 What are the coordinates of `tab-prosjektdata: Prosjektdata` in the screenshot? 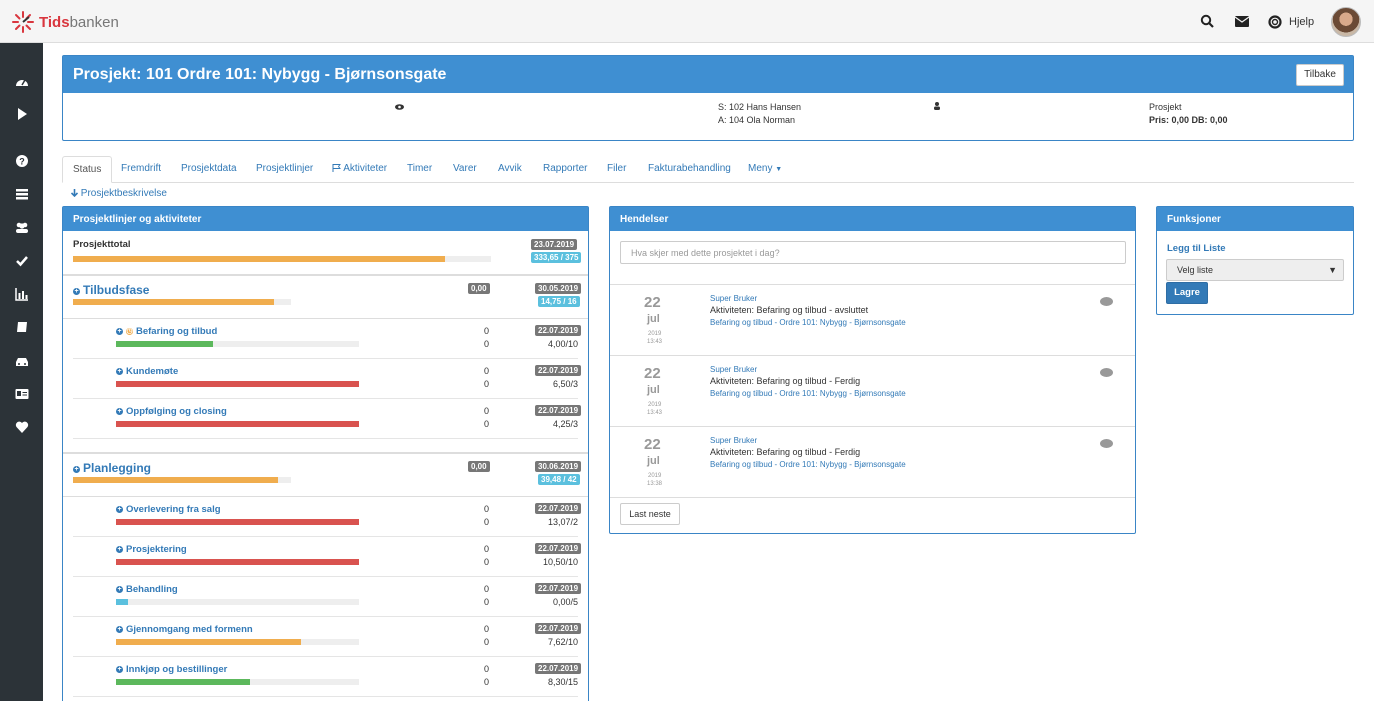 It's located at (209, 169).